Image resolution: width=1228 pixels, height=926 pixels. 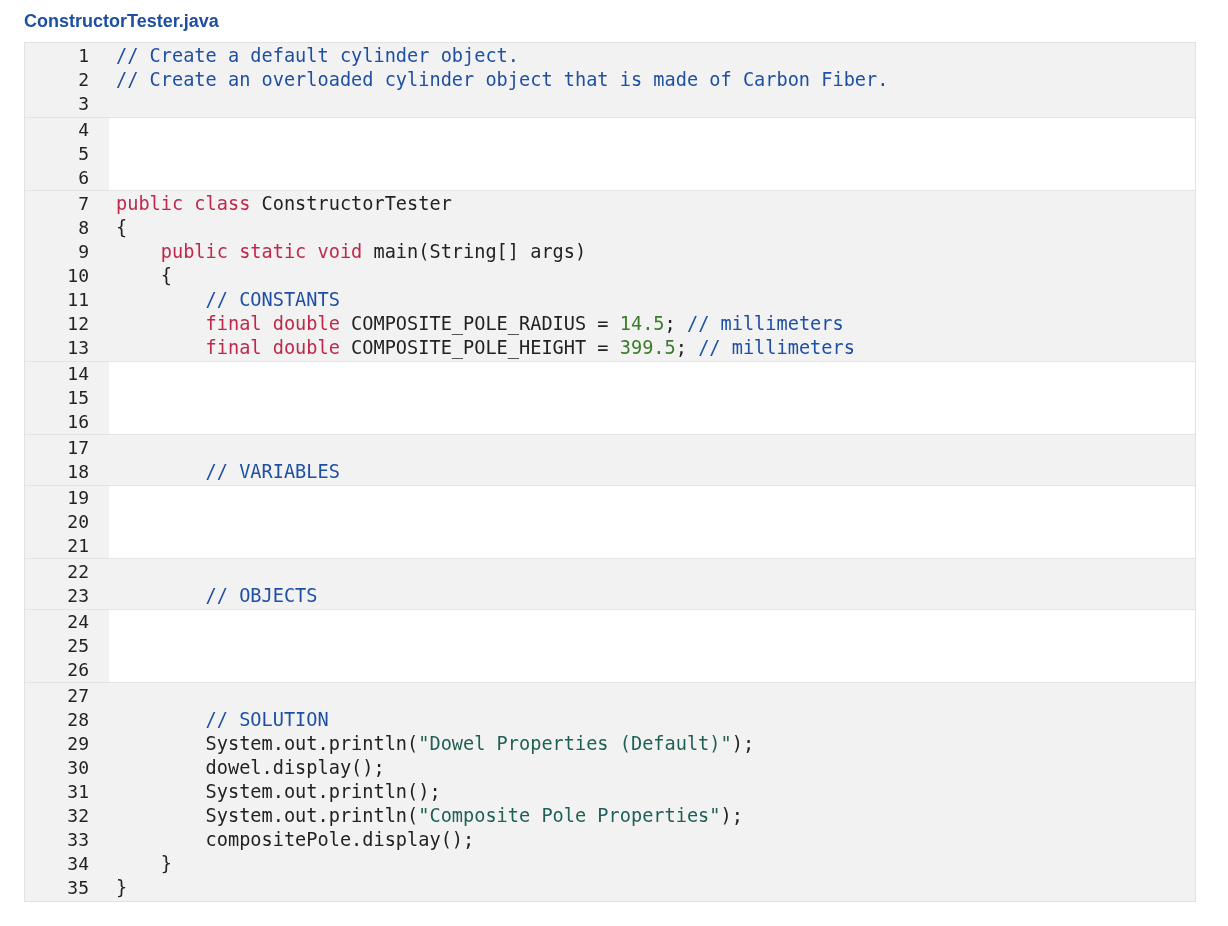 I want to click on code-line: // Create a default cylinder object., so click(x=318, y=56).